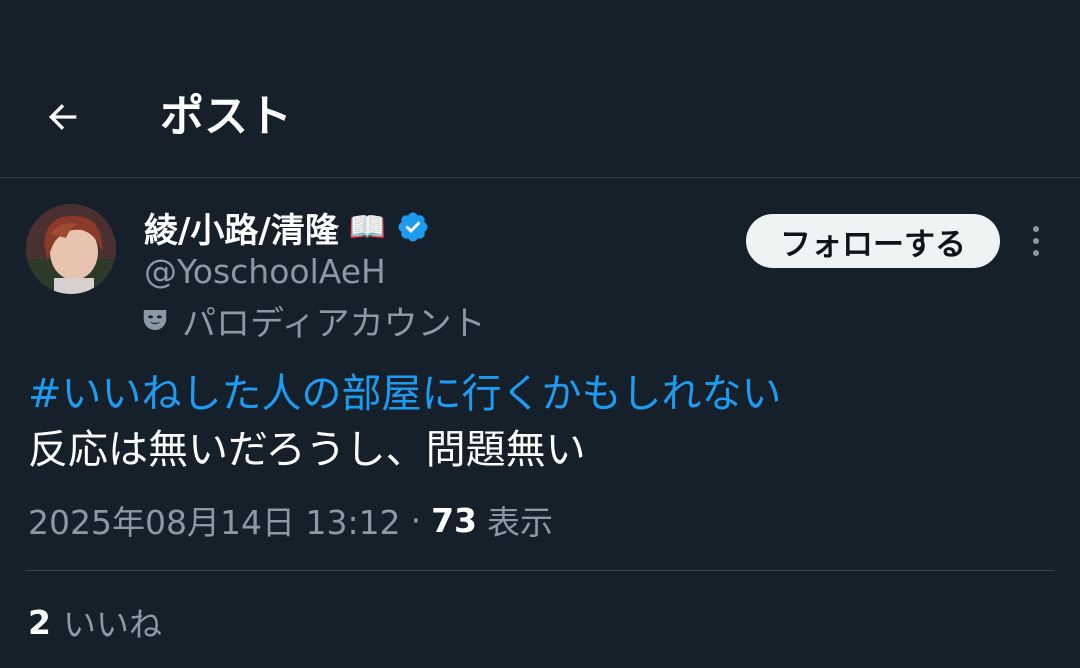 The height and width of the screenshot is (668, 1080). I want to click on divider, so click(540, 570).